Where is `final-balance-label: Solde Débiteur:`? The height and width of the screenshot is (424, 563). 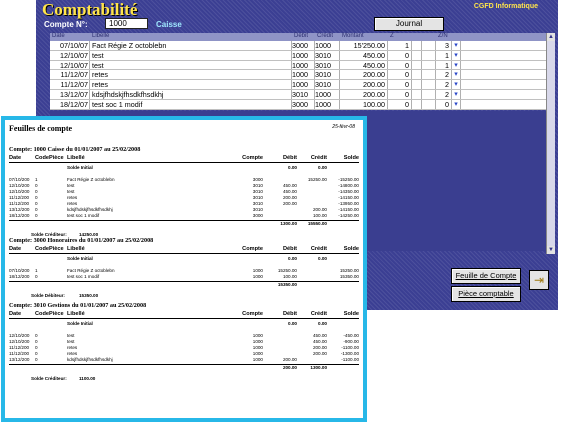 final-balance-label: Solde Débiteur: is located at coordinates (48, 295).